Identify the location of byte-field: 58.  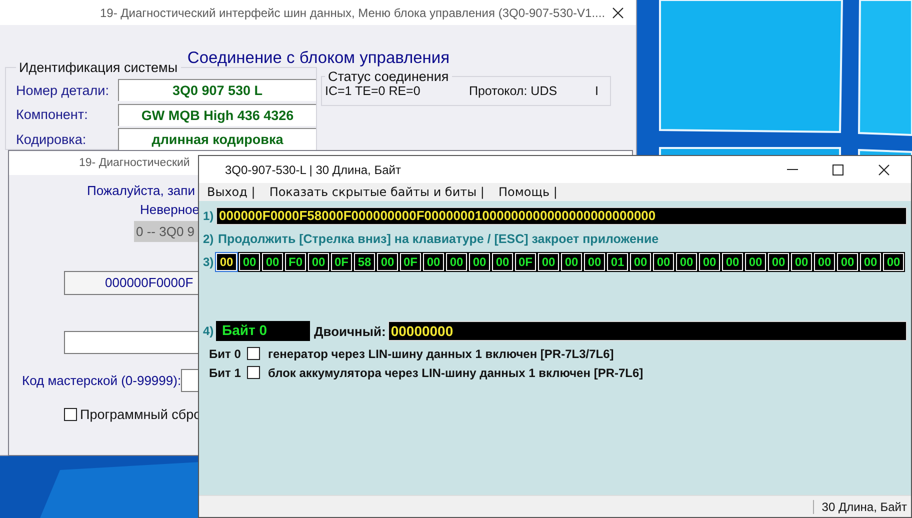
(364, 262).